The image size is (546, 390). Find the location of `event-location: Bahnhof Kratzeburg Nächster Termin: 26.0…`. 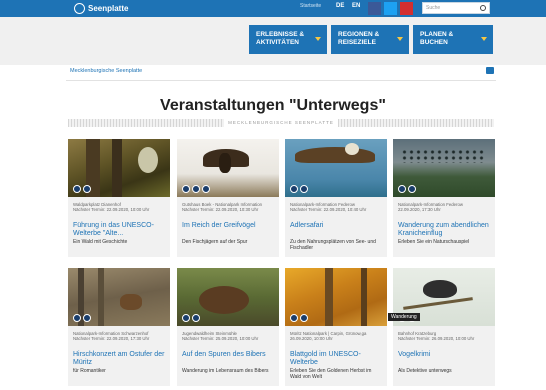

event-location: Bahnhof Kratzeburg Nächster Termin: 26.0… is located at coordinates (445, 336).